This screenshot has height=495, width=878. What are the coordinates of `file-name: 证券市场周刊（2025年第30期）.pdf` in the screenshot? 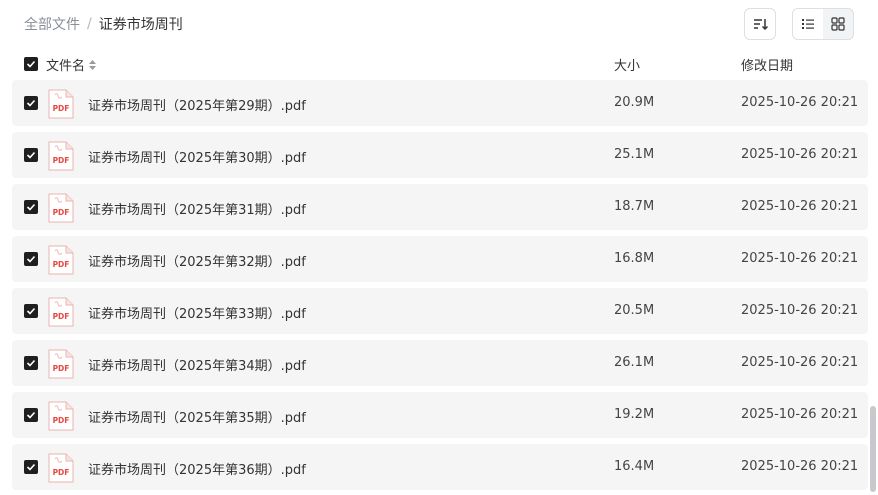 It's located at (197, 156).